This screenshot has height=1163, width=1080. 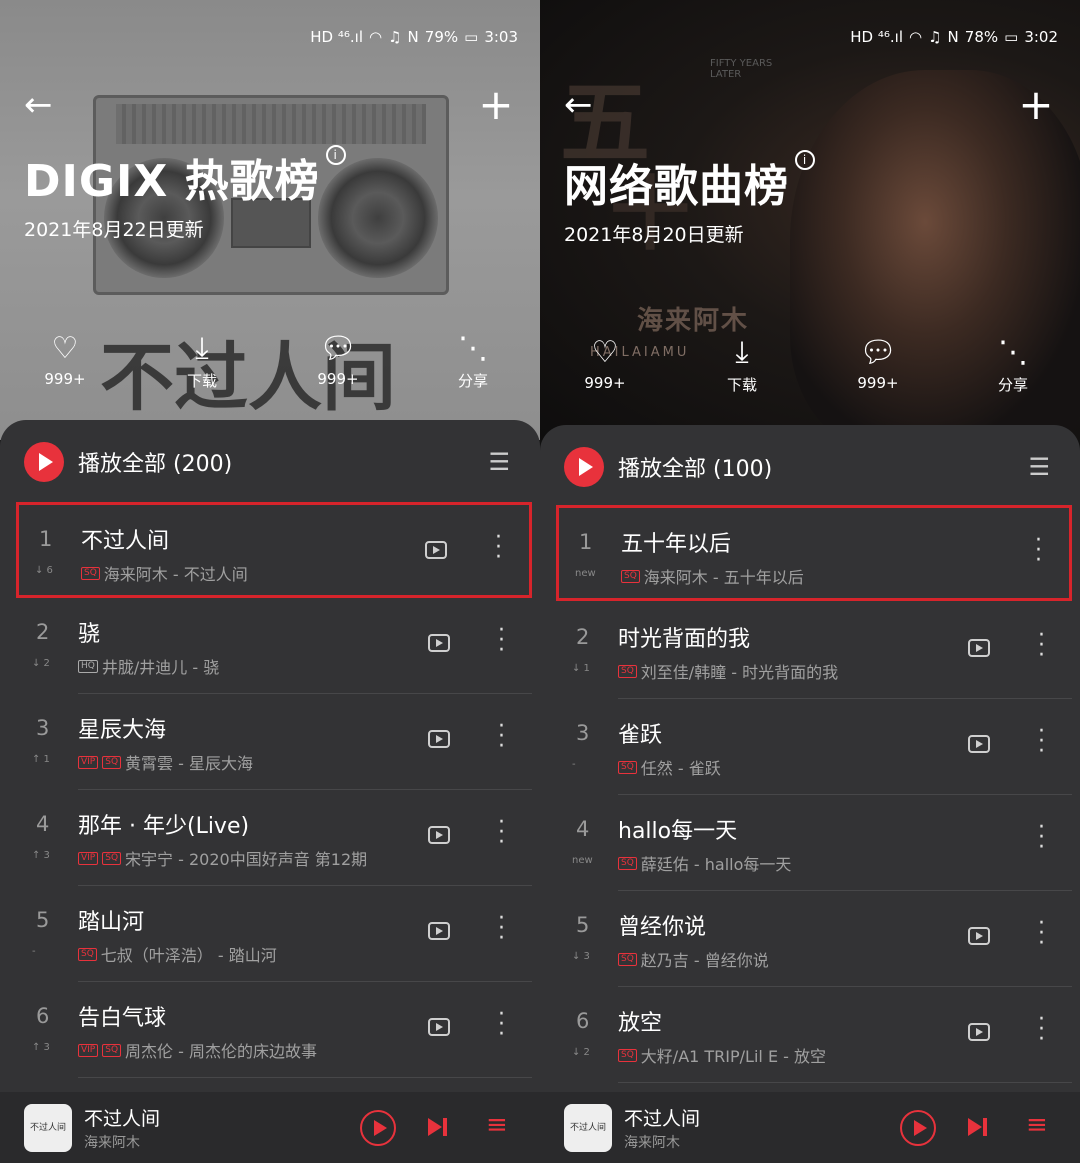 What do you see at coordinates (668, 467) in the screenshot?
I see `play-all-button: 播放全部 (100)` at bounding box center [668, 467].